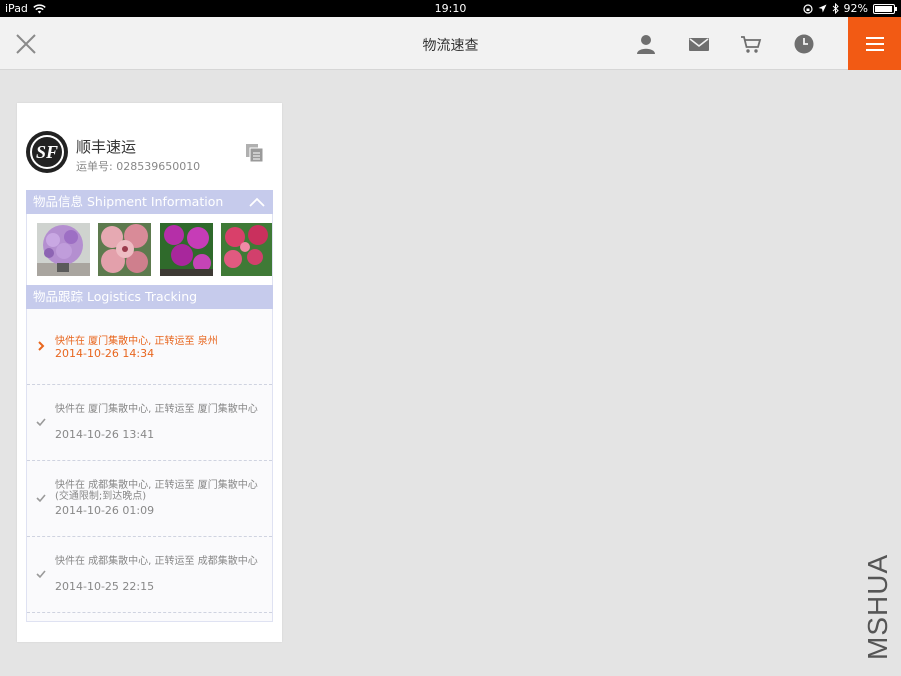  Describe the element at coordinates (106, 147) in the screenshot. I see `carrier-name: 顺丰速运` at that location.